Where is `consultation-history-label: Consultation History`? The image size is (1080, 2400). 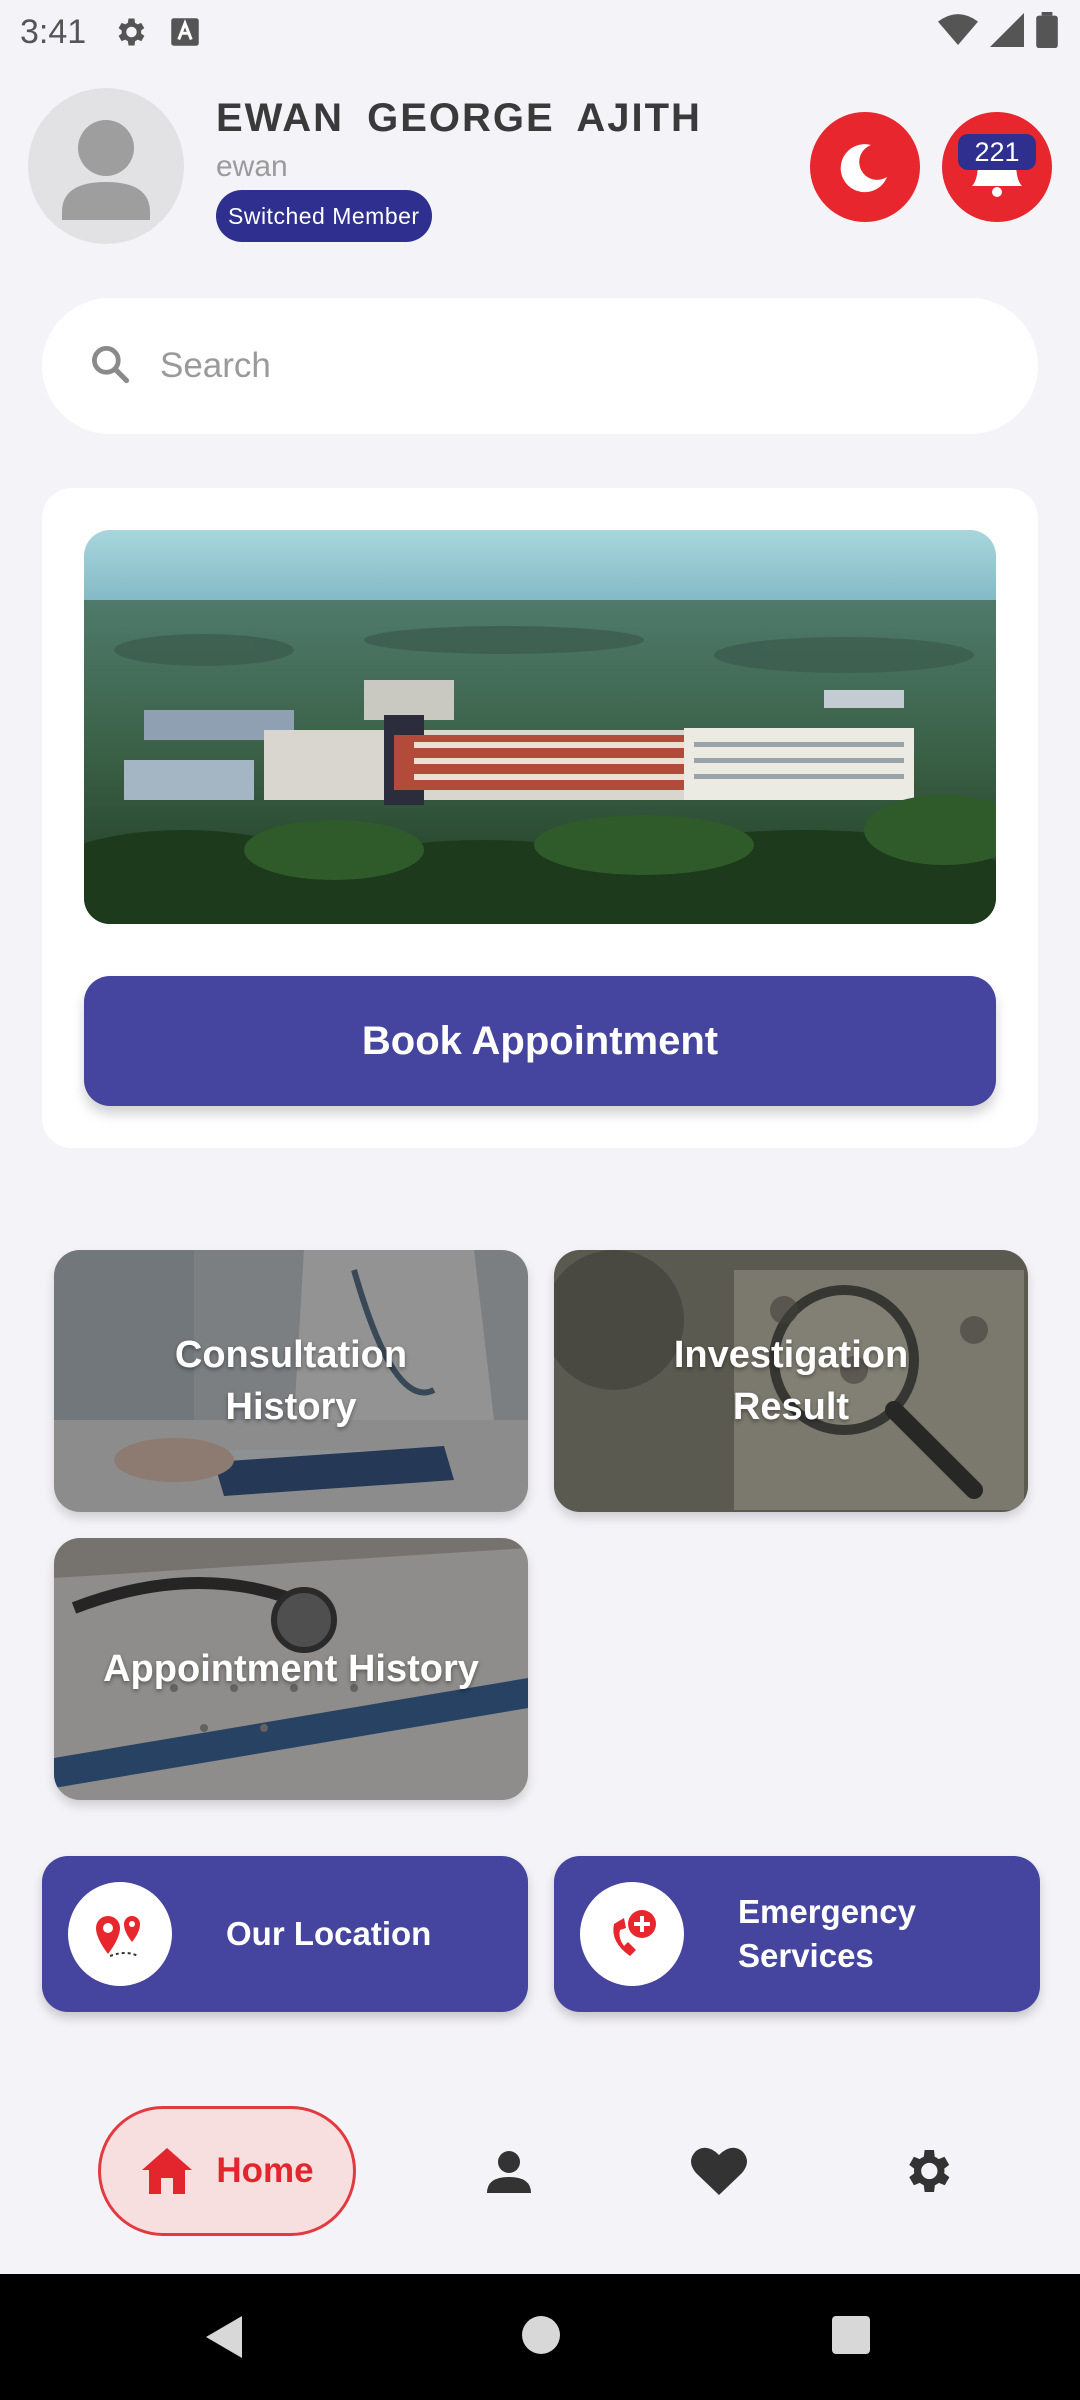 consultation-history-label: Consultation History is located at coordinates (291, 1381).